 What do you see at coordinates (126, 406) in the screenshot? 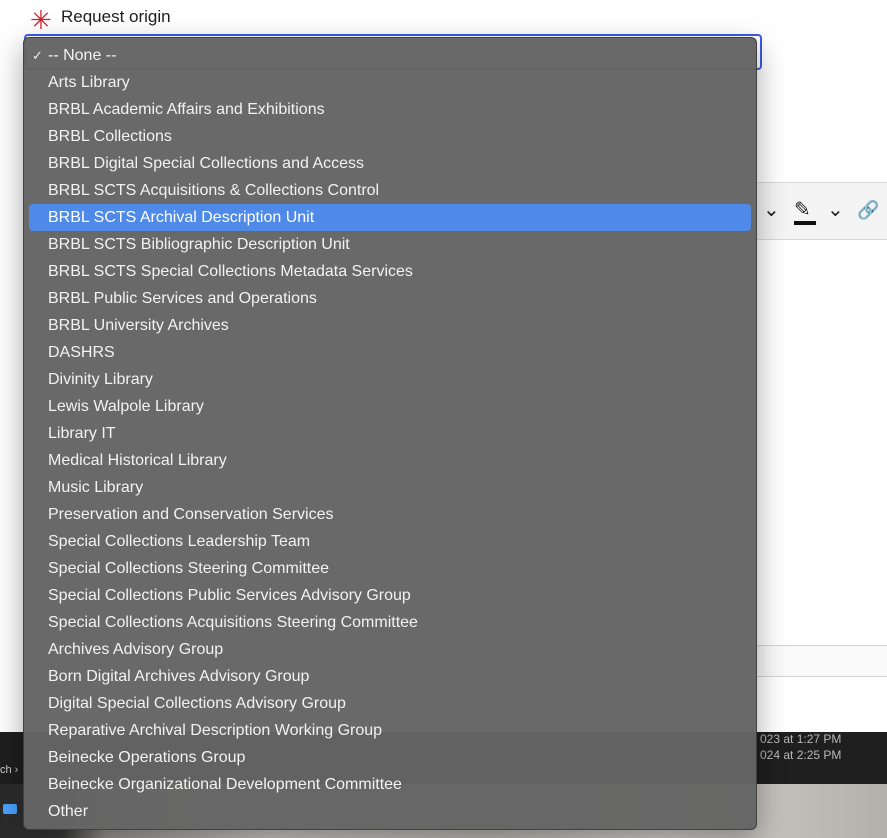
I see `dropdown-option-label: Lewis Walpole Library` at bounding box center [126, 406].